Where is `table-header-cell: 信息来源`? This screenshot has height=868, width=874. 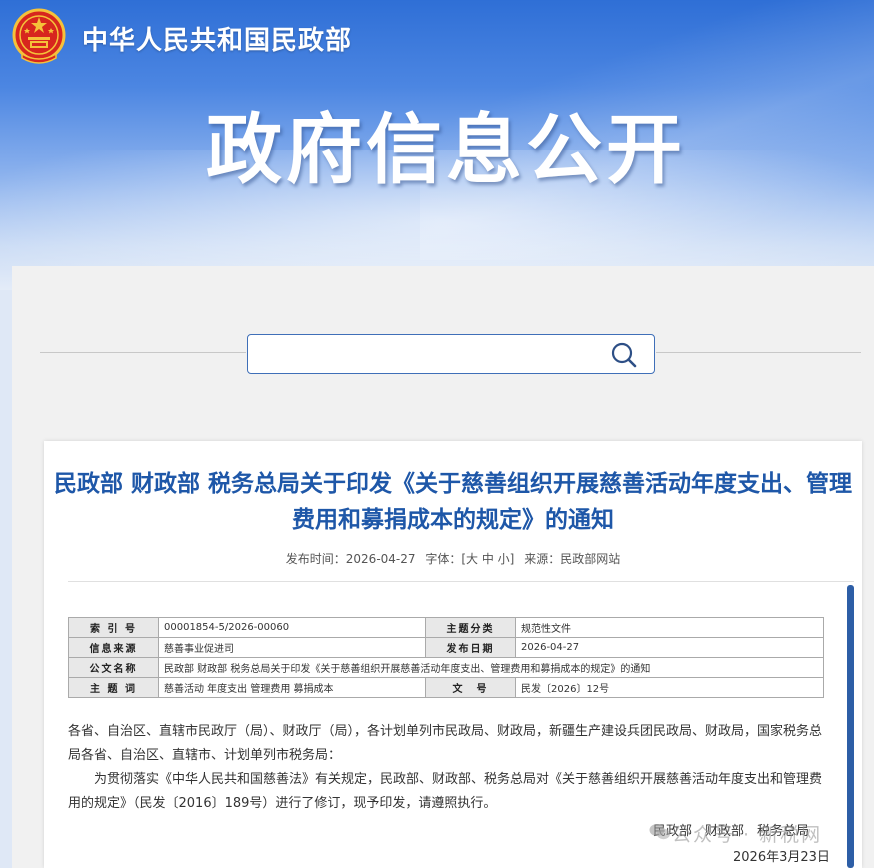 table-header-cell: 信息来源 is located at coordinates (113, 647).